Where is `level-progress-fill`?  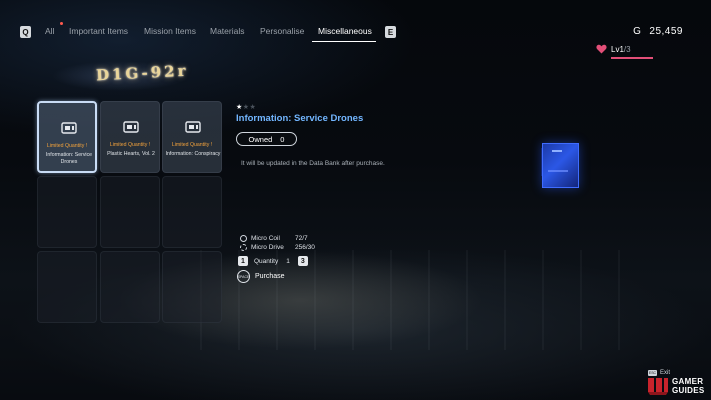
level-progress-fill is located at coordinates (632, 58).